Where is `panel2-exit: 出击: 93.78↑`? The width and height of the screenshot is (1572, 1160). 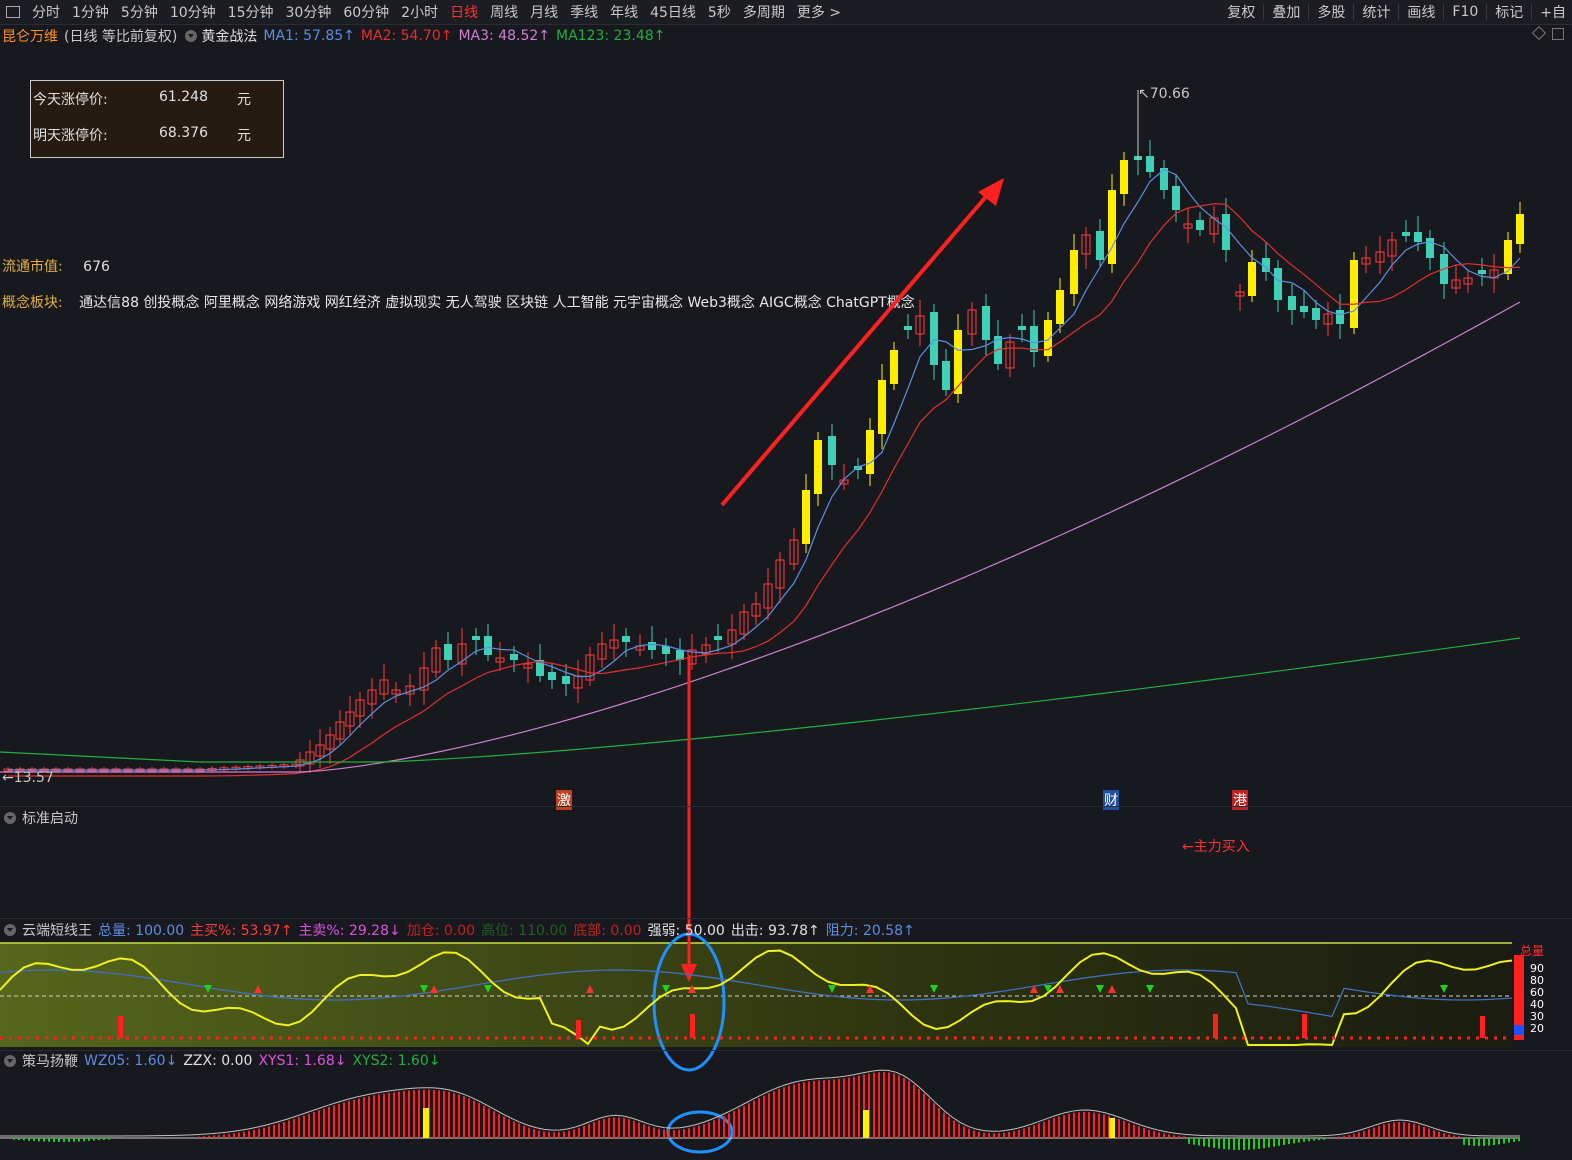
panel2-exit: 出击: 93.78↑ is located at coordinates (775, 931).